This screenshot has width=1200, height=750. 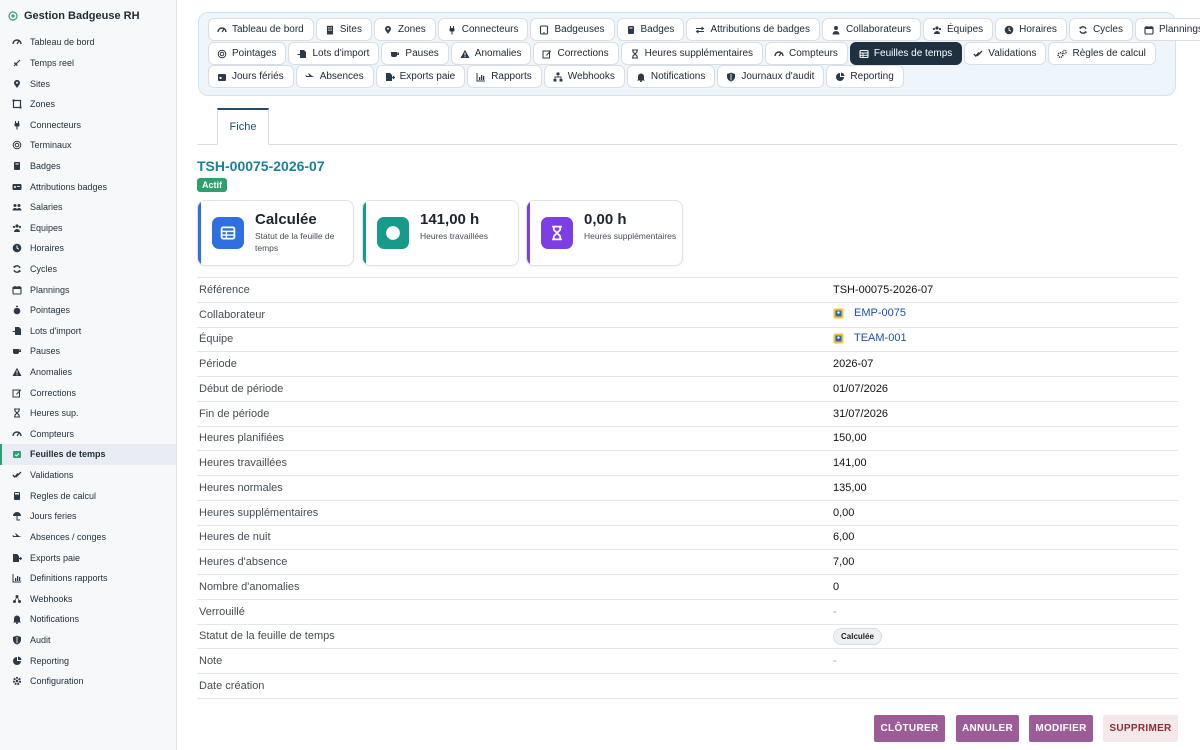 What do you see at coordinates (806, 53) in the screenshot?
I see `tab-compteurs: Compteurs` at bounding box center [806, 53].